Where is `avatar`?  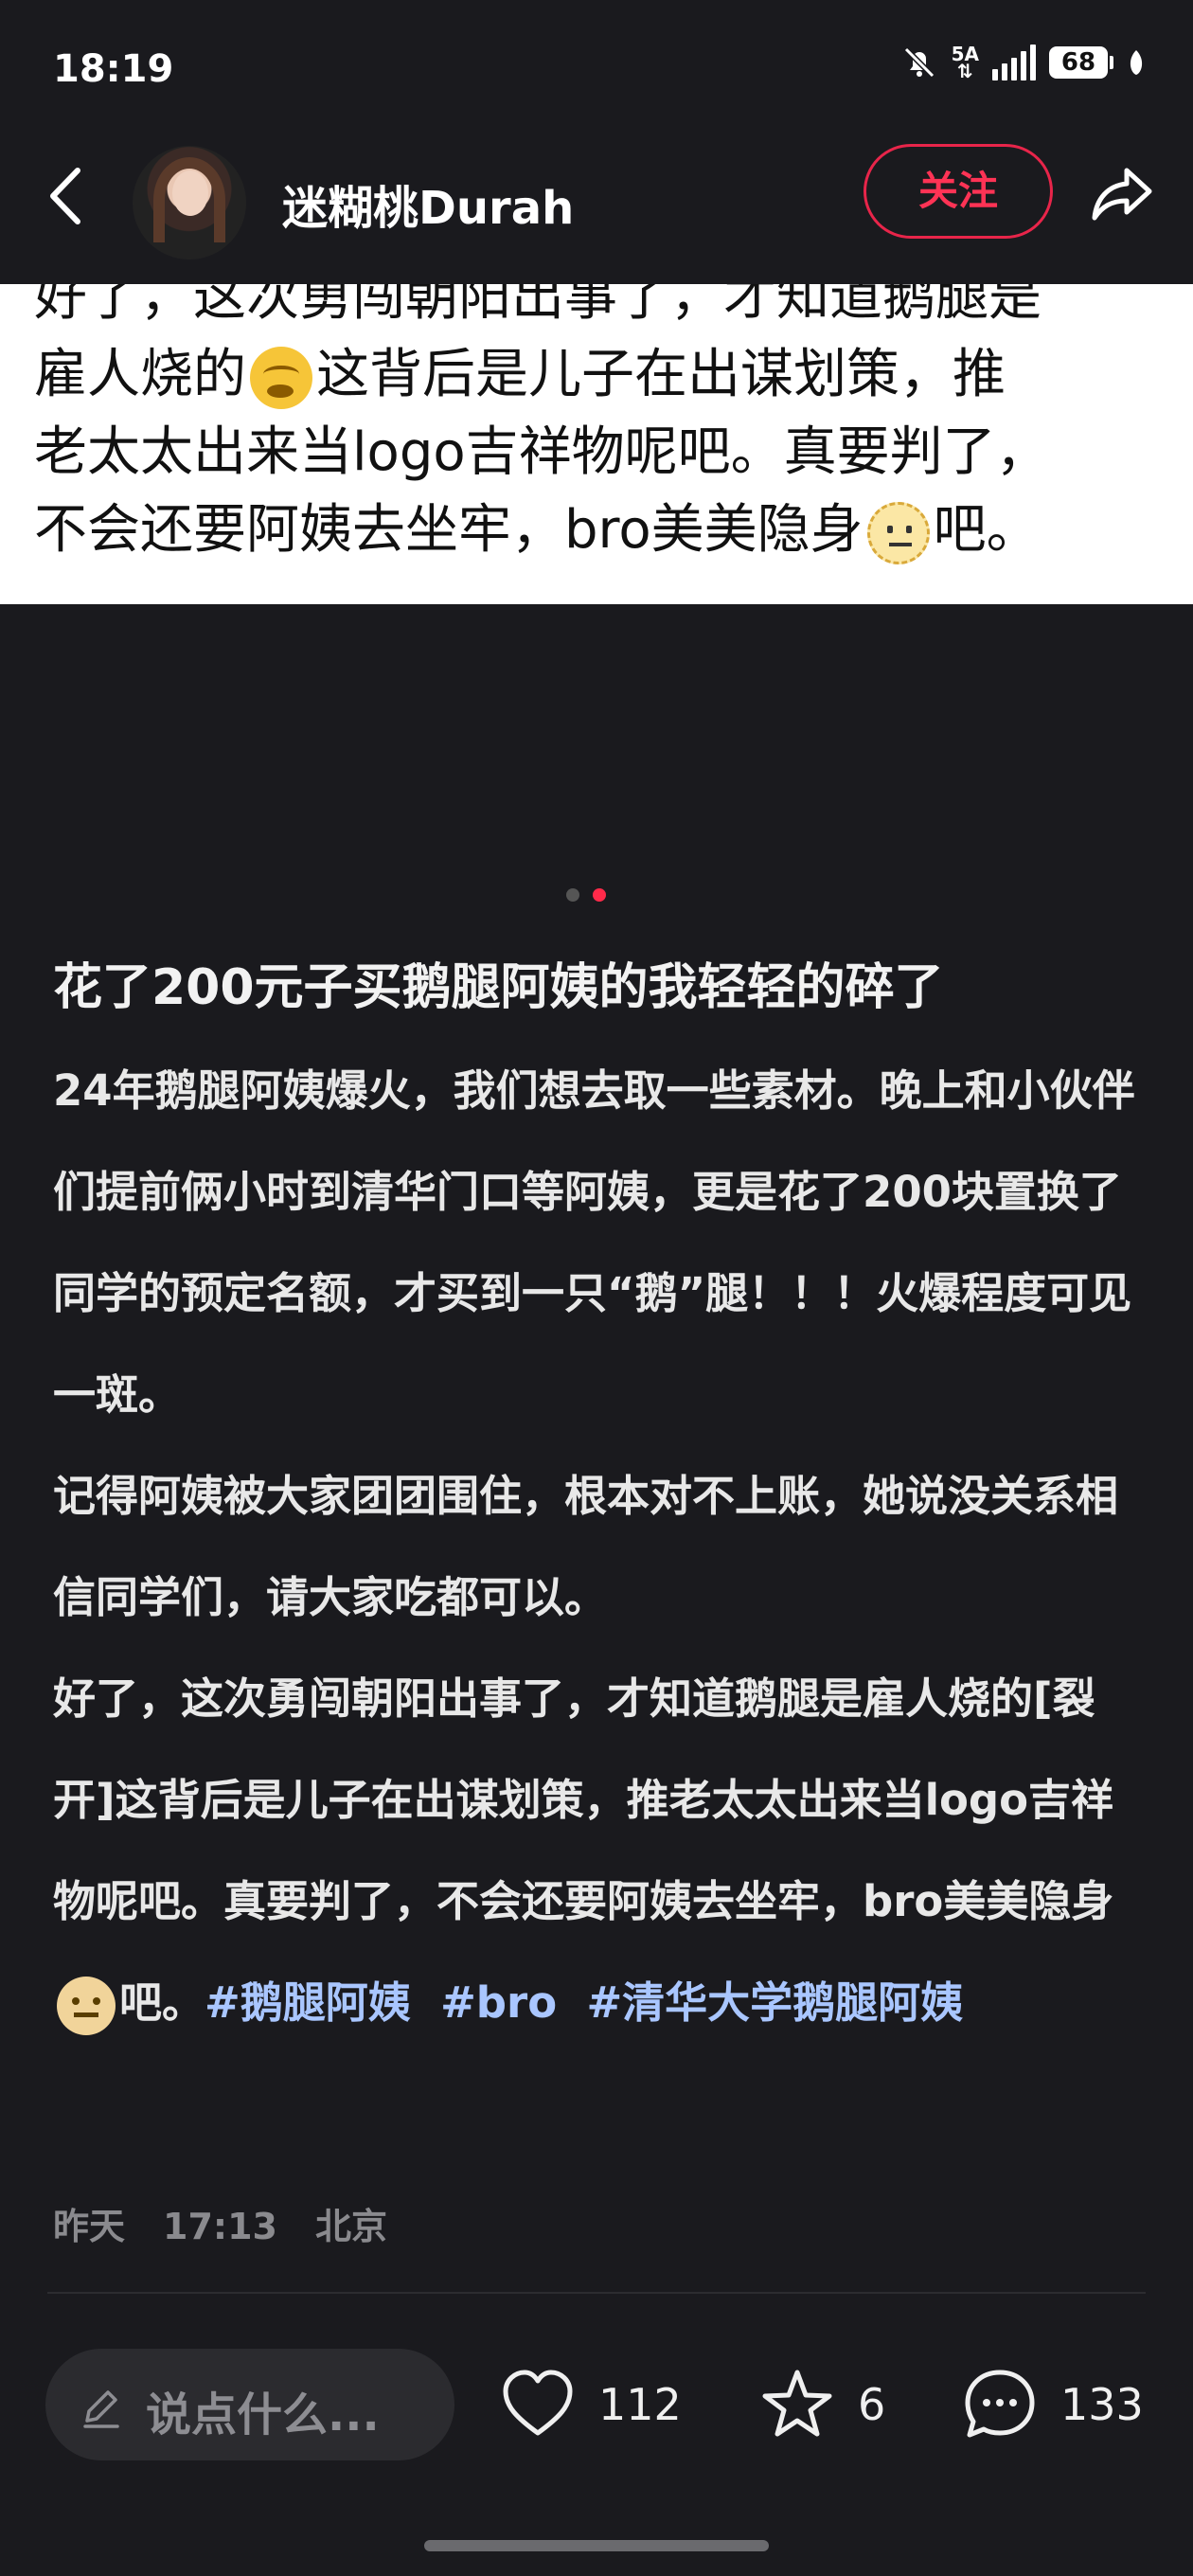
avatar is located at coordinates (189, 202).